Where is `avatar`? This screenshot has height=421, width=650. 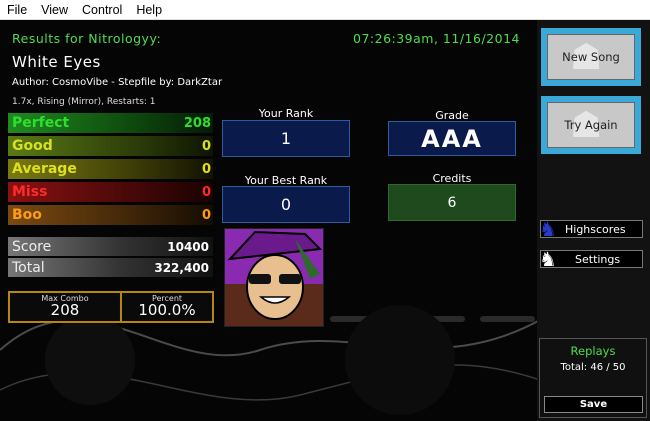 avatar is located at coordinates (274, 277).